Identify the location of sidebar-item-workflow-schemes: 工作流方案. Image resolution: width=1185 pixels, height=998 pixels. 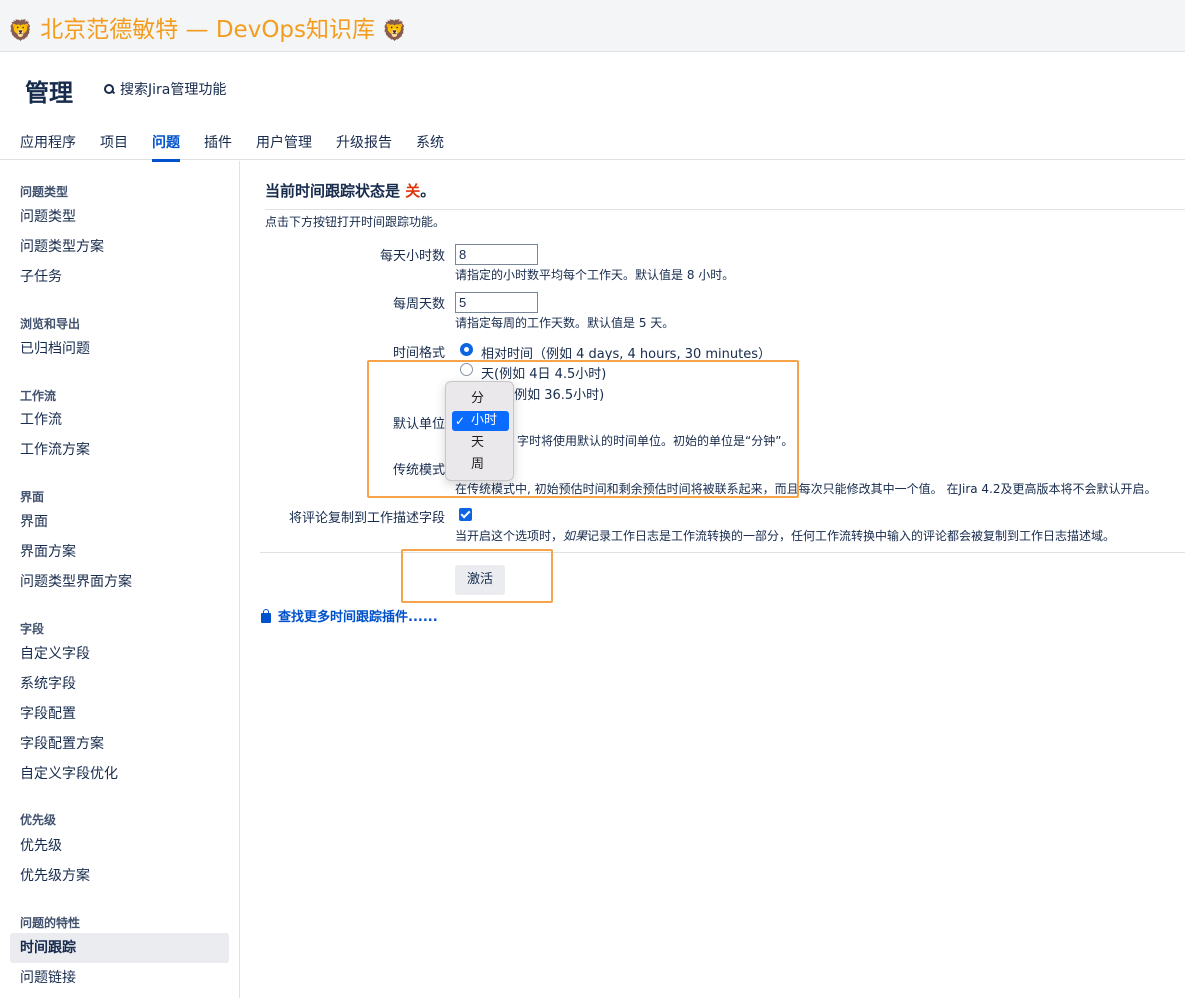
(119, 450).